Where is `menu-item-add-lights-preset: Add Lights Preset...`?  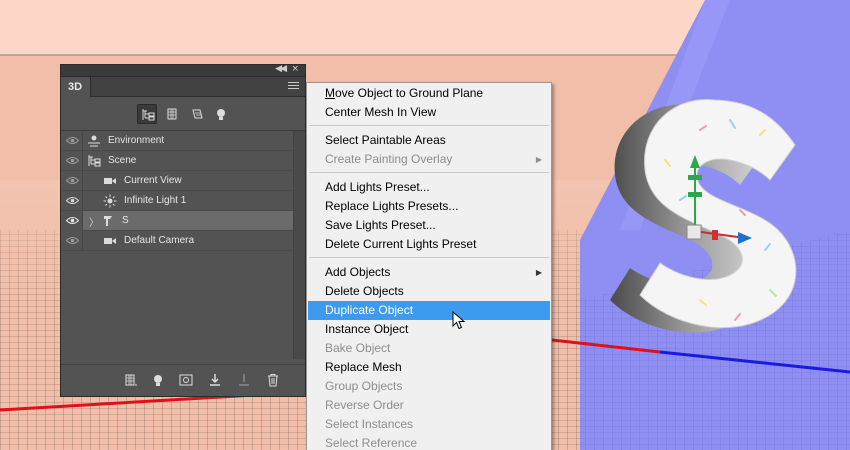
menu-item-add-lights-preset: Add Lights Preset... is located at coordinates (429, 187).